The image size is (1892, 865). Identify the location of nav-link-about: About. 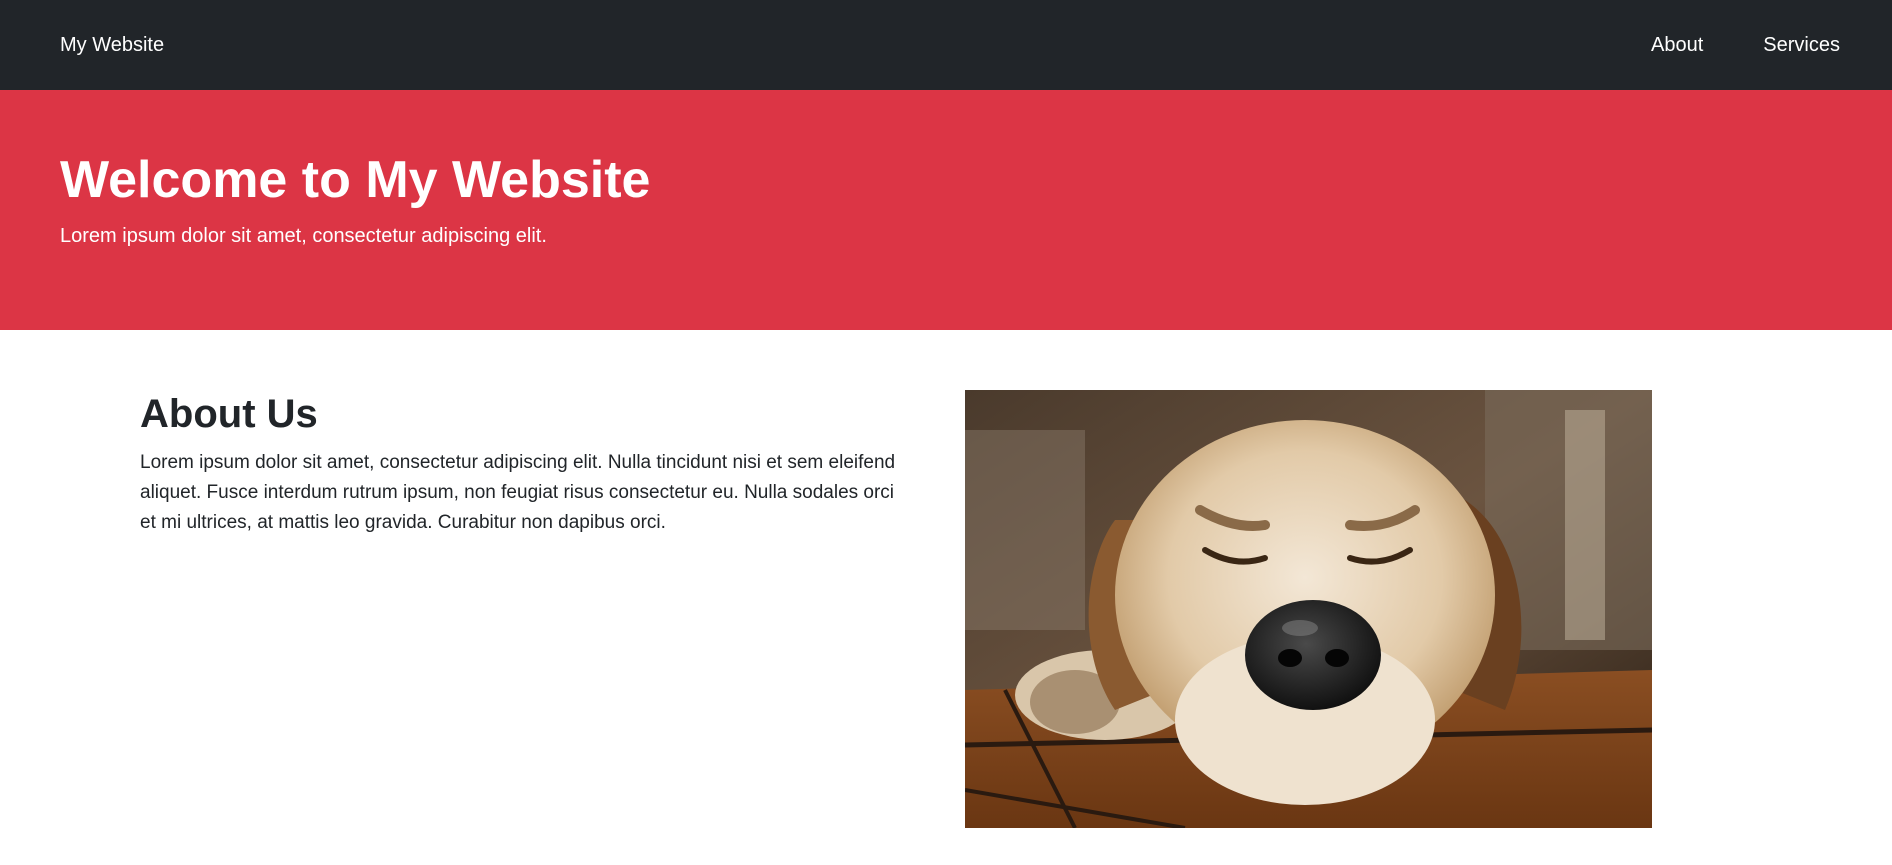
(1677, 45).